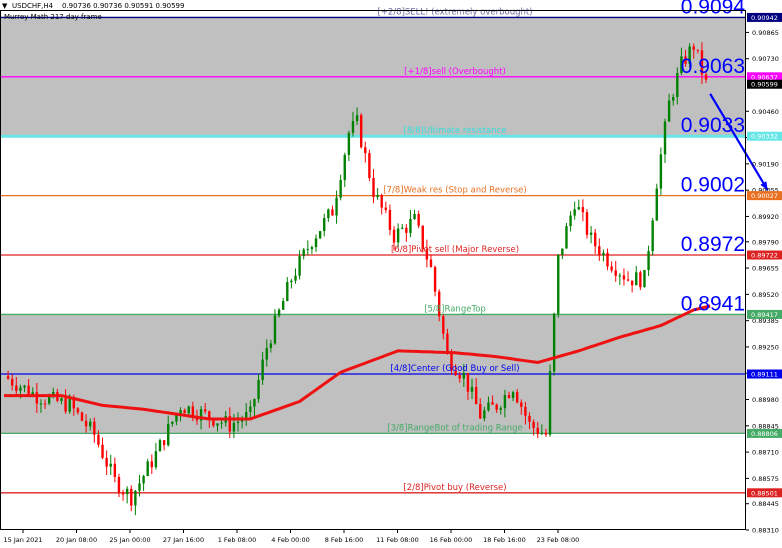  Describe the element at coordinates (455, 250) in the screenshot. I see `level-label: [6/8]Pivot sell (Major Reverse)` at that location.